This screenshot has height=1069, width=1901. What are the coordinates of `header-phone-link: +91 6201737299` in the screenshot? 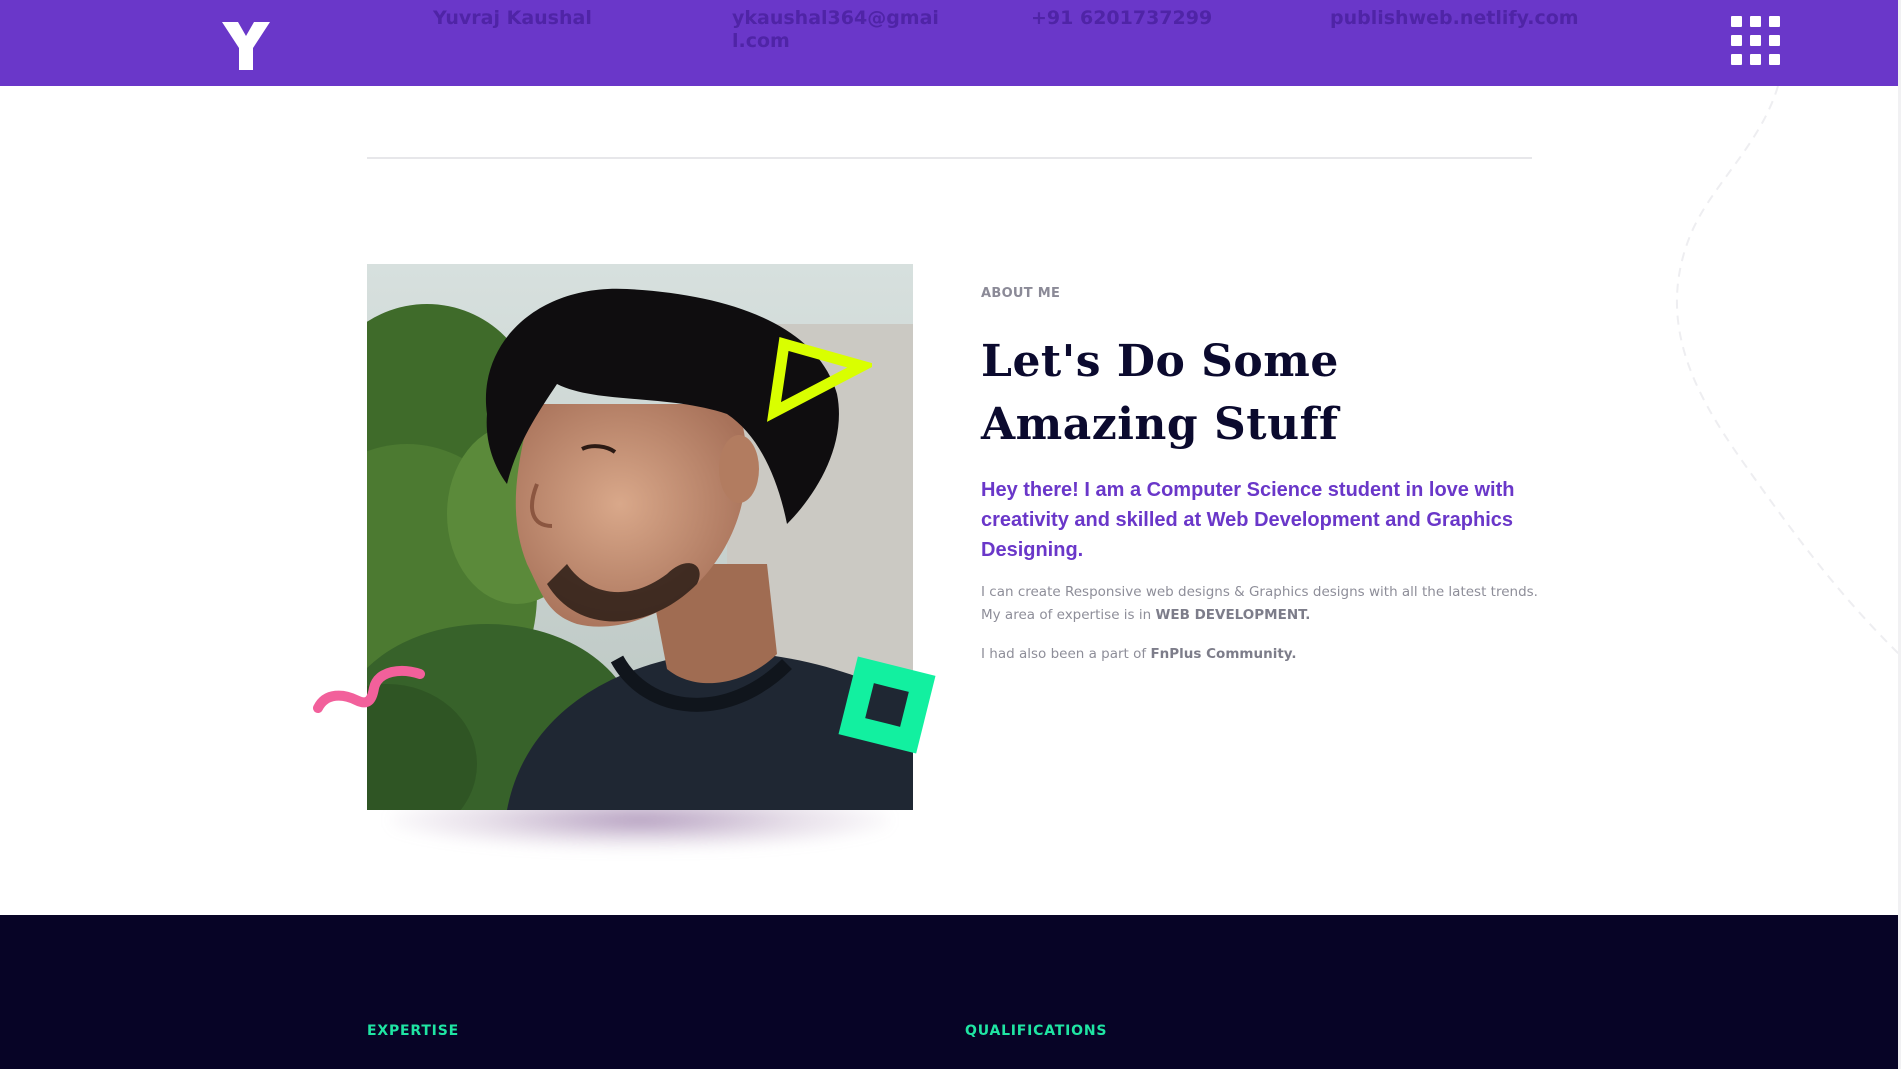 It's located at (1121, 18).